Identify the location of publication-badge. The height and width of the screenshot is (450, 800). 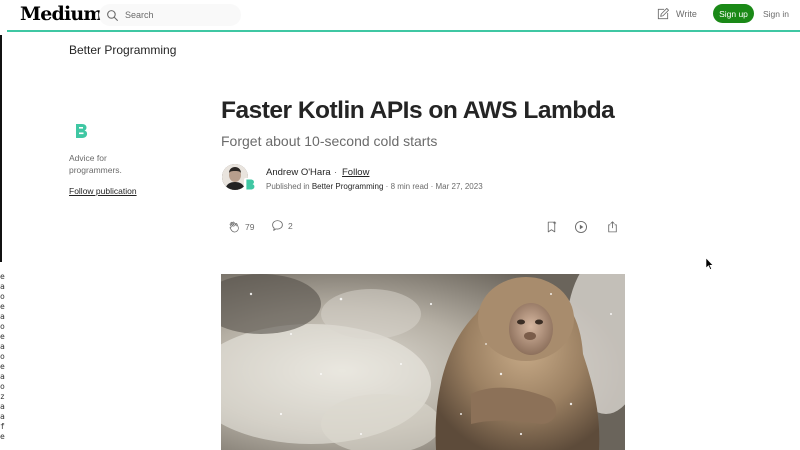
(250, 184).